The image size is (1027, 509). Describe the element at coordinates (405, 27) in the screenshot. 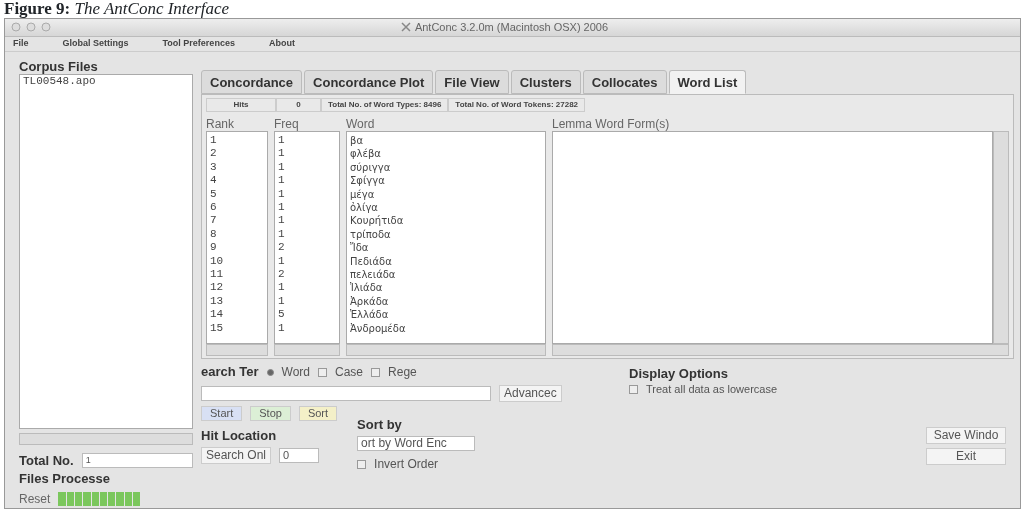

I see `app-icon` at that location.